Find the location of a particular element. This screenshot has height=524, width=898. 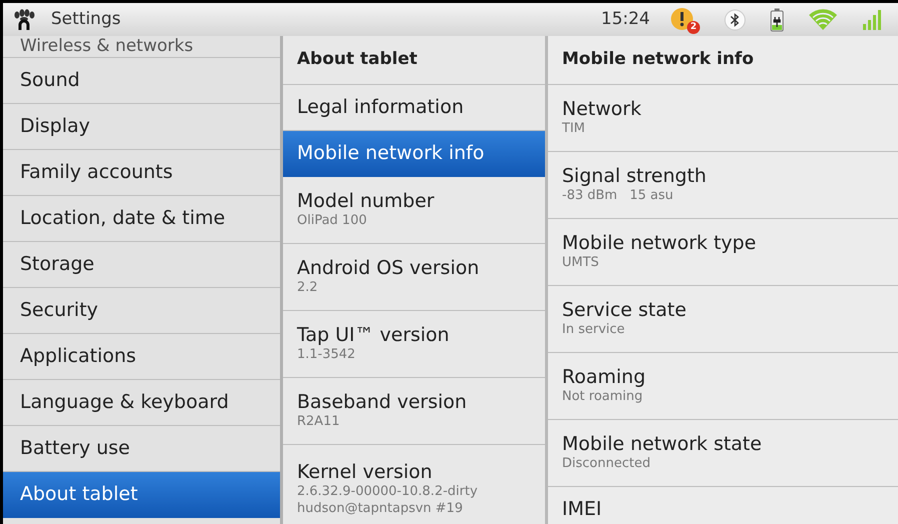

bluetooth-icon is located at coordinates (735, 19).